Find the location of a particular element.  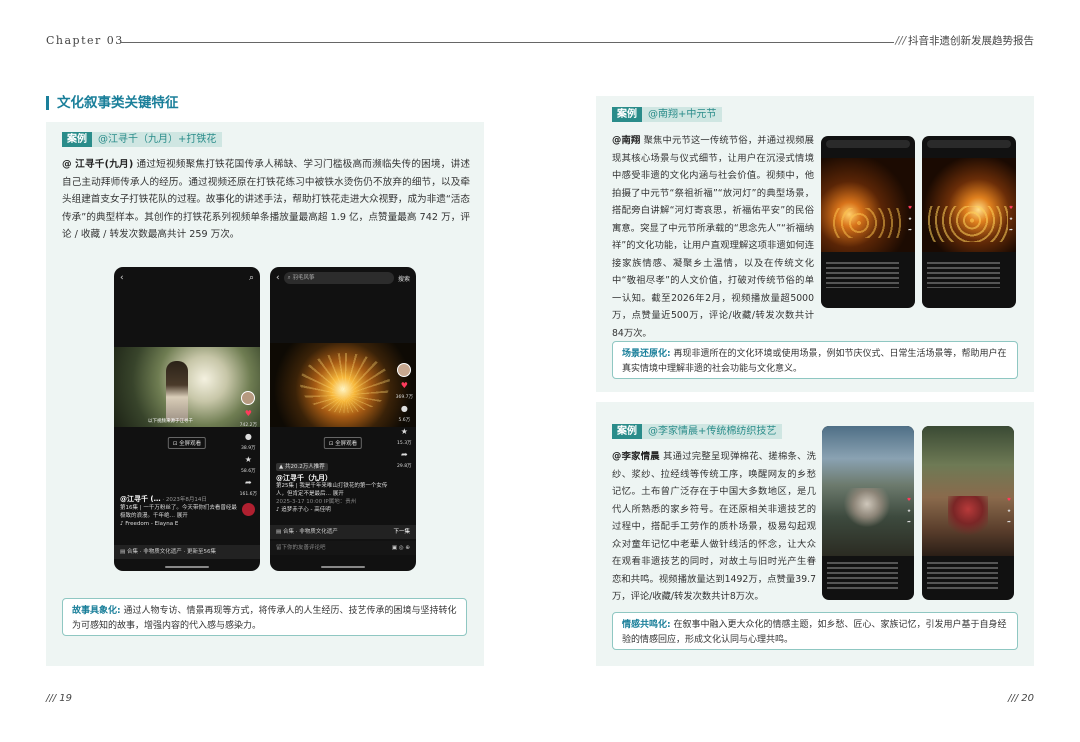

note-title: 故事具象化: is located at coordinates (96, 611).